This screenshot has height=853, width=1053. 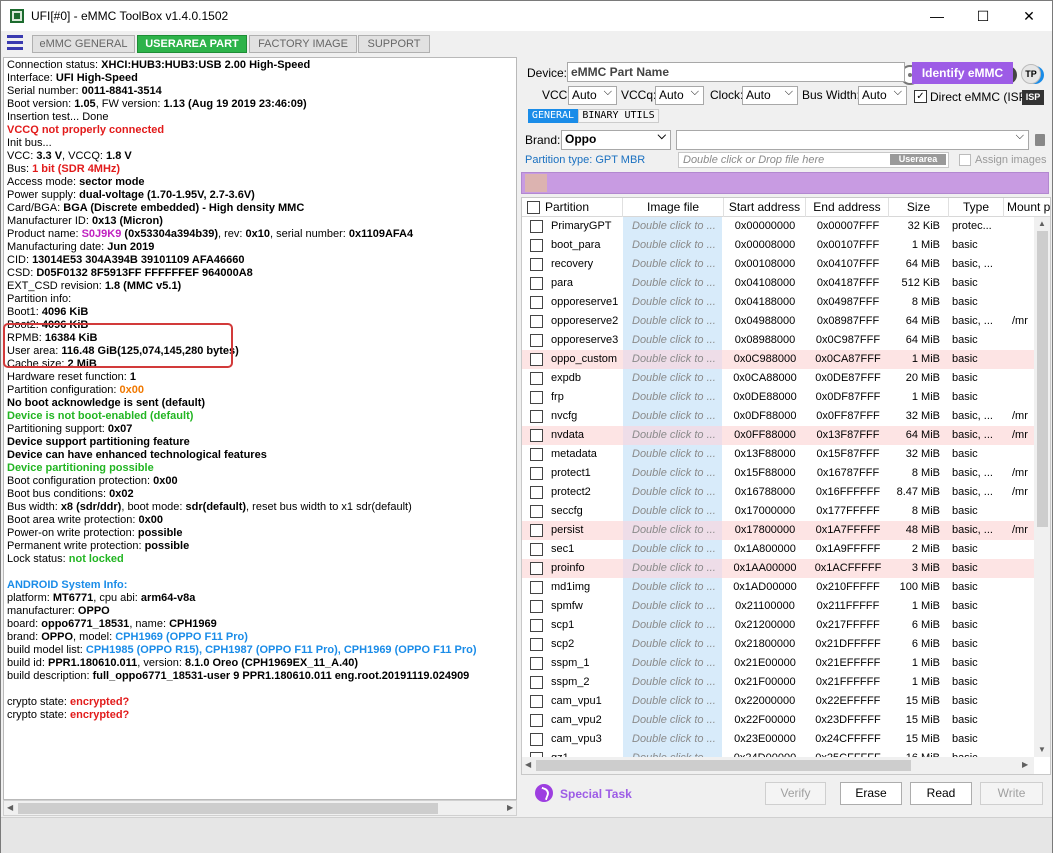 What do you see at coordinates (852, 140) in the screenshot?
I see `model-select` at bounding box center [852, 140].